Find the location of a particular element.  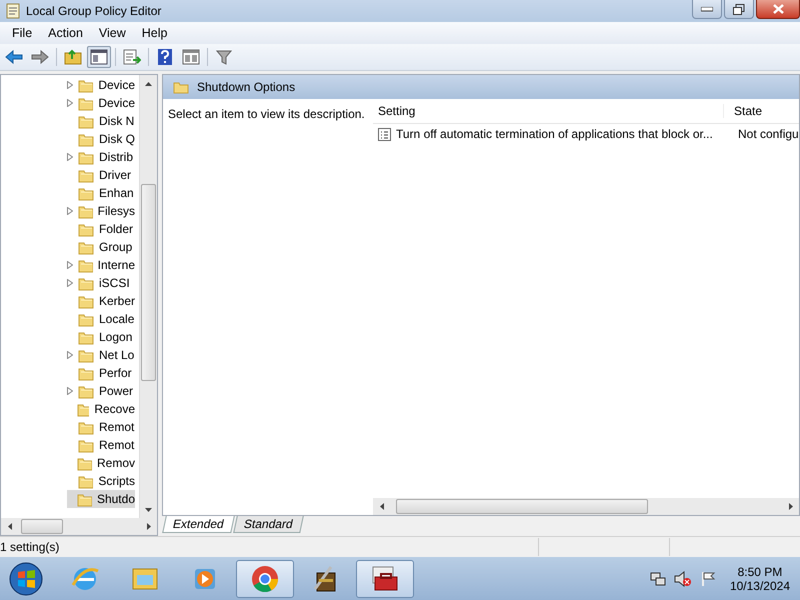

tree-item: Recove is located at coordinates (101, 409).